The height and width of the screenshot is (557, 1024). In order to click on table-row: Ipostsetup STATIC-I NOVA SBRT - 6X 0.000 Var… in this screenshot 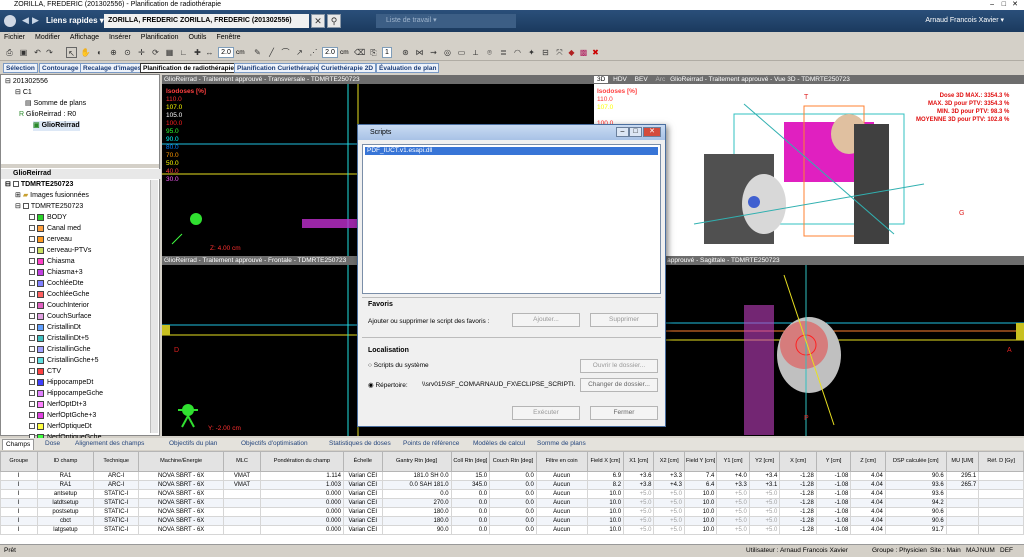, I will do `click(512, 512)`.